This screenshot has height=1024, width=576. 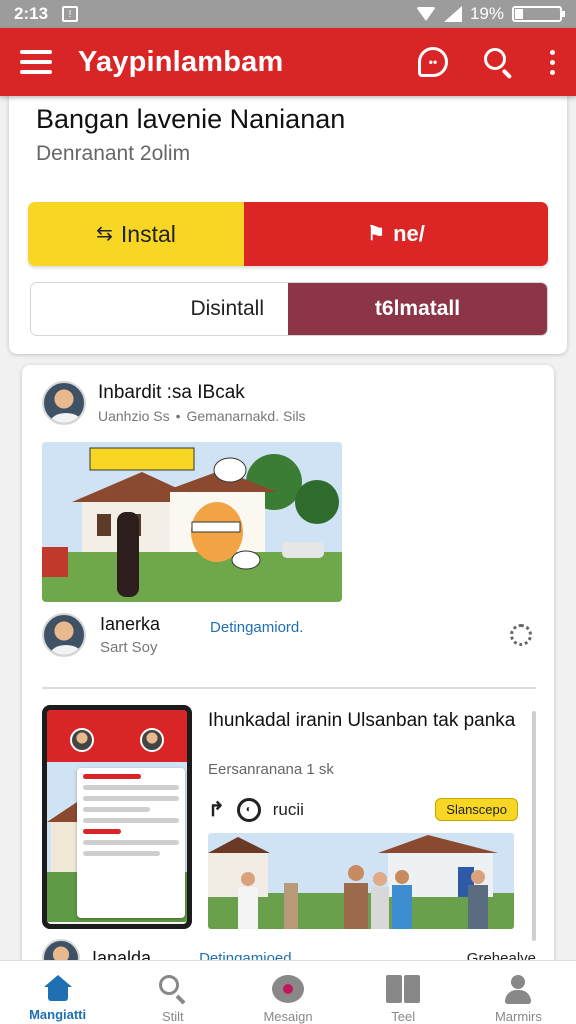 I want to click on primary-button-row: ⇆ Instal ⚑ ne/, so click(x=288, y=234).